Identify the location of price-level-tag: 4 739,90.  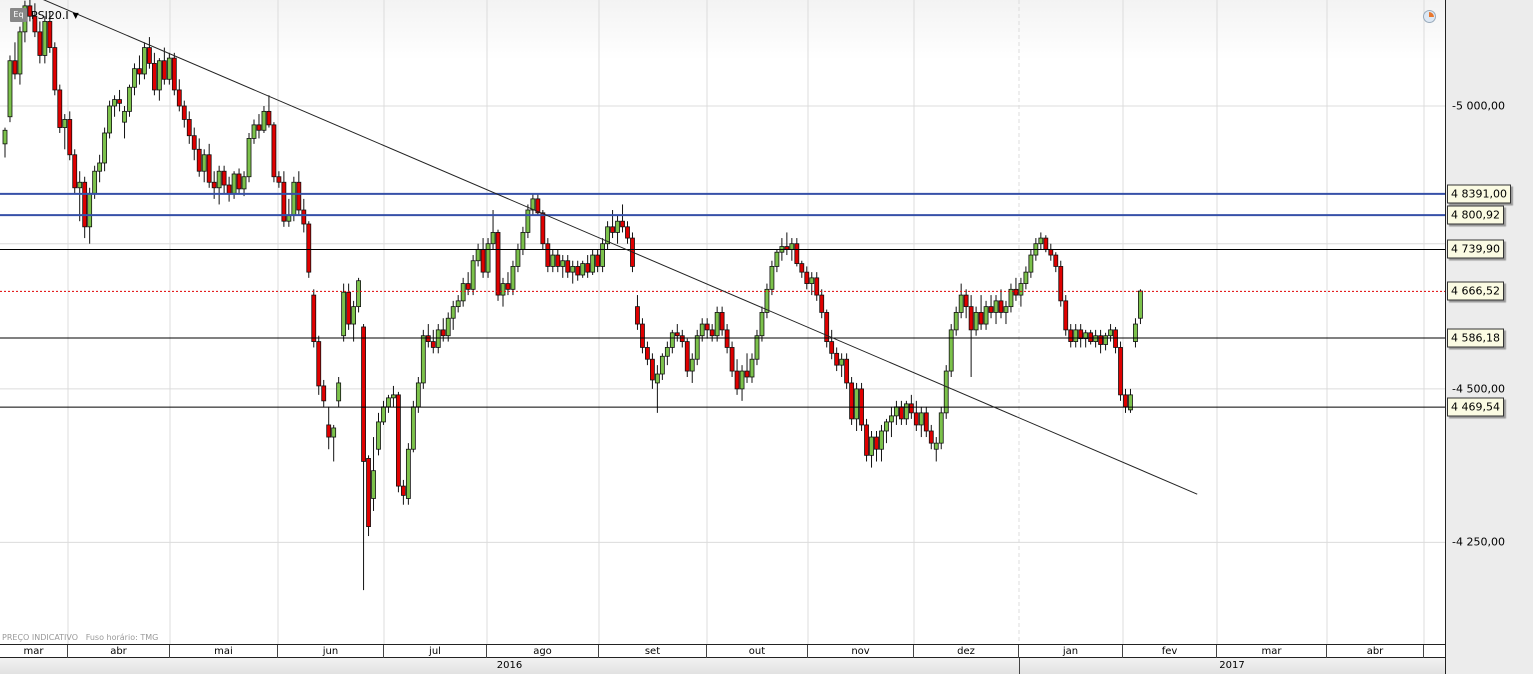
(1475, 249).